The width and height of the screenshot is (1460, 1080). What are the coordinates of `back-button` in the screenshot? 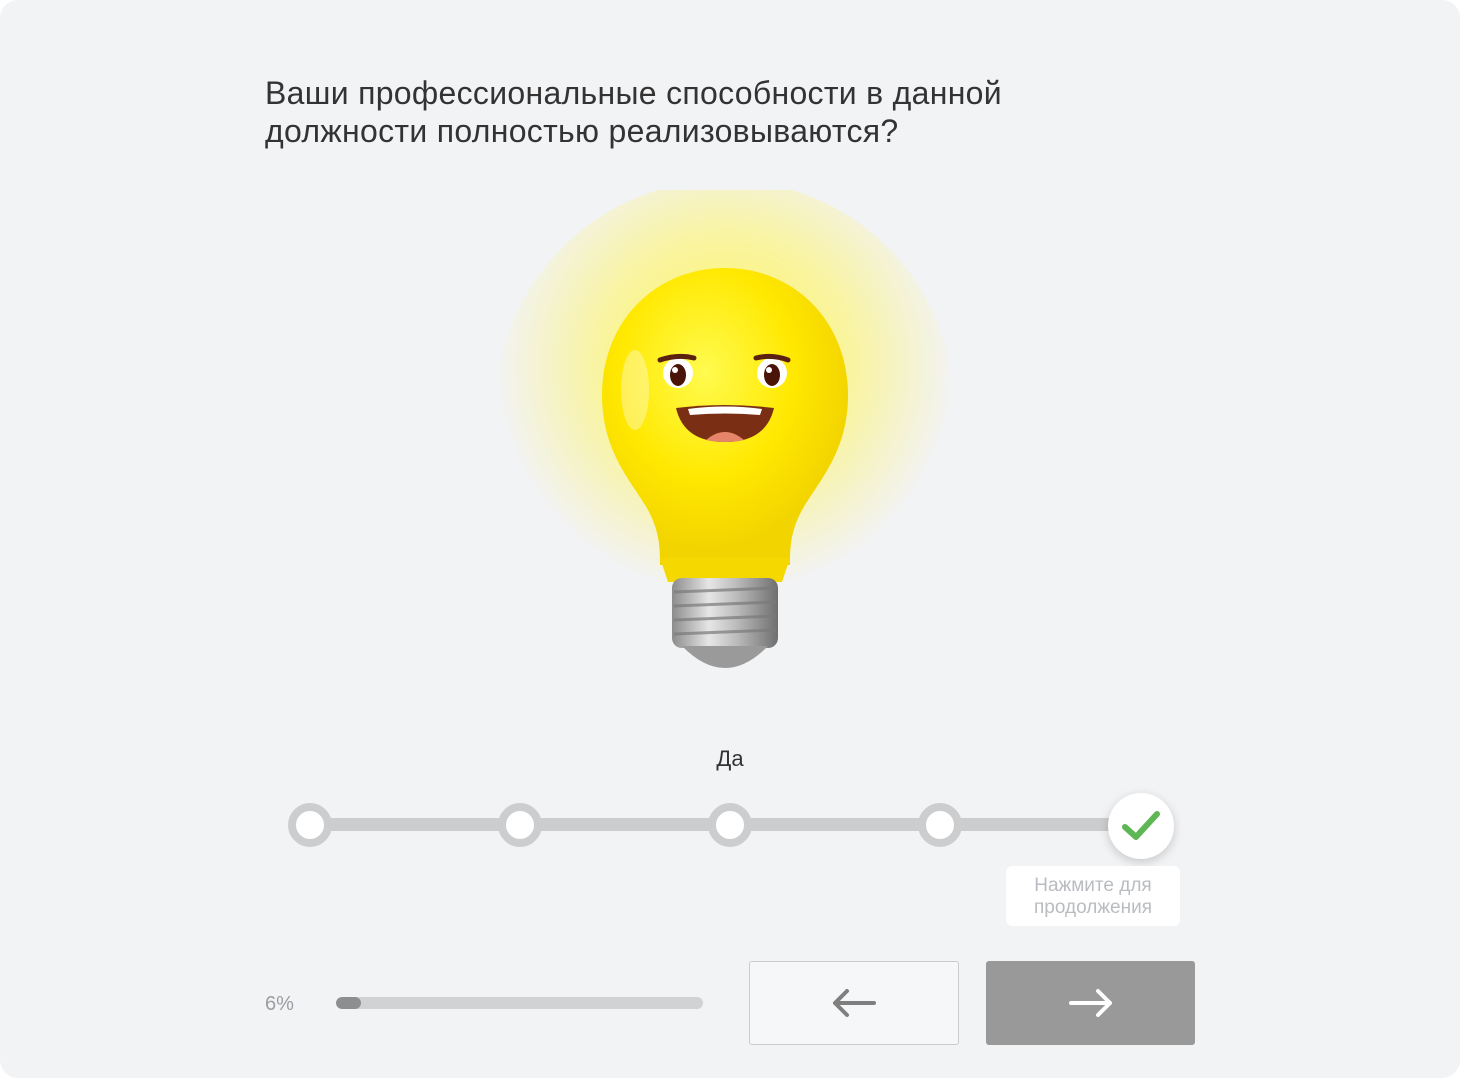 It's located at (854, 1003).